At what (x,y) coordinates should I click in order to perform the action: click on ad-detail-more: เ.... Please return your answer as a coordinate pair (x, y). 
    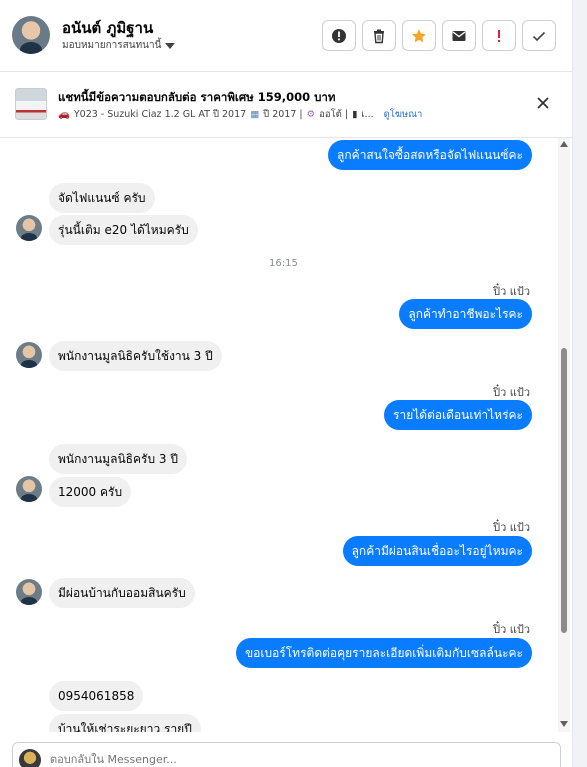
    Looking at the image, I should click on (367, 114).